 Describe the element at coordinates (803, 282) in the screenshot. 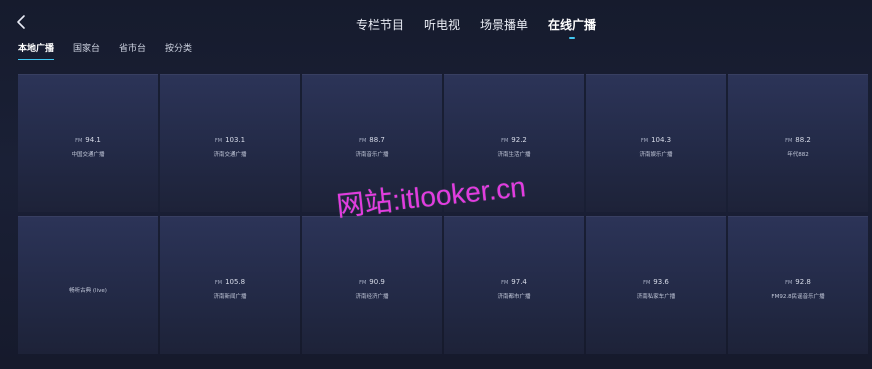

I see `station-frequency: 92.8` at that location.